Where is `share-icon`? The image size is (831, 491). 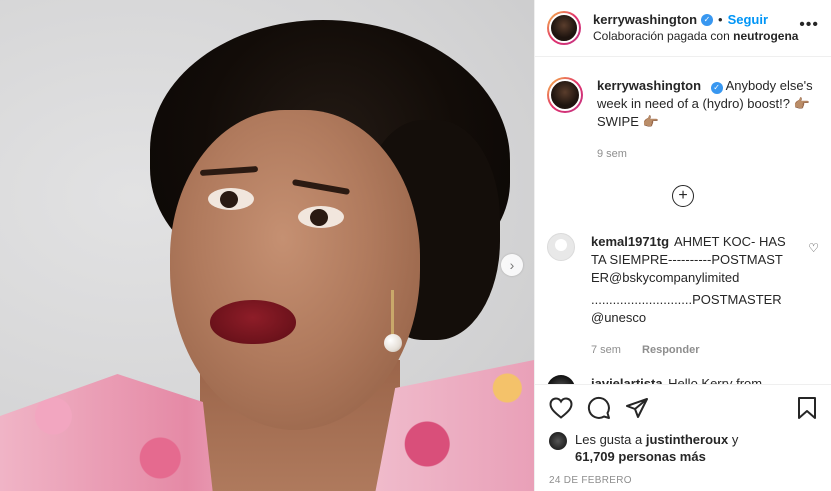
share-icon is located at coordinates (637, 408).